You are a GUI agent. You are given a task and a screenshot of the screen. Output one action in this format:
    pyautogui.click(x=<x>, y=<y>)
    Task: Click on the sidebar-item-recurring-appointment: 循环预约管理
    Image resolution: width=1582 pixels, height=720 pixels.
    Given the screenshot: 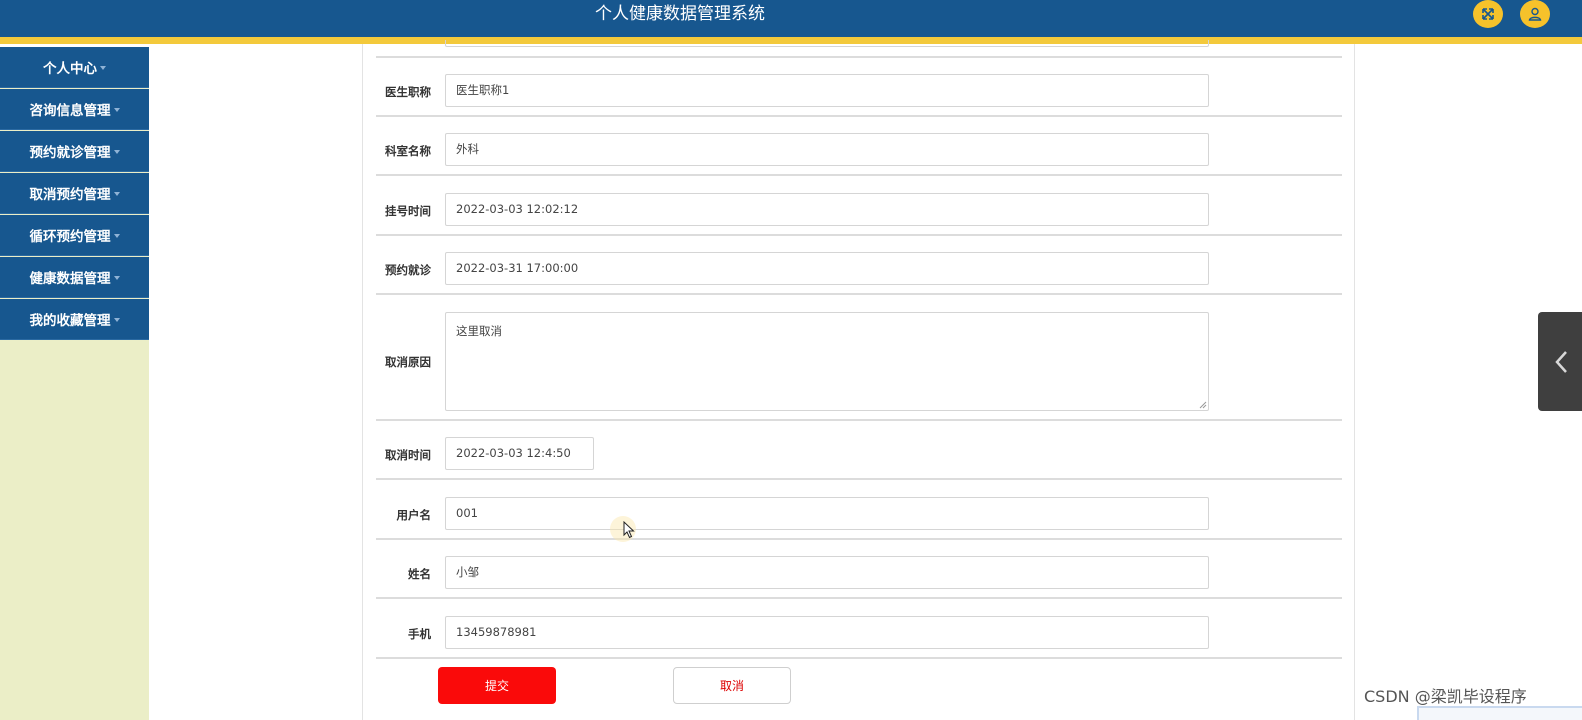 What is the action you would take?
    pyautogui.click(x=74, y=235)
    